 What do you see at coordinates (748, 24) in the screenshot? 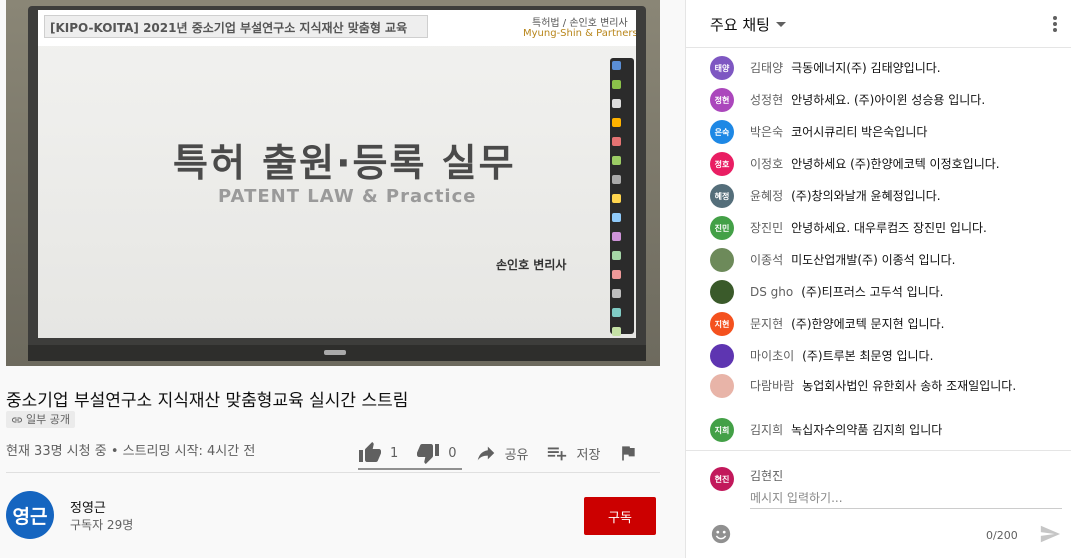
I see `chat-mode-dropdown: 주요 채팅` at bounding box center [748, 24].